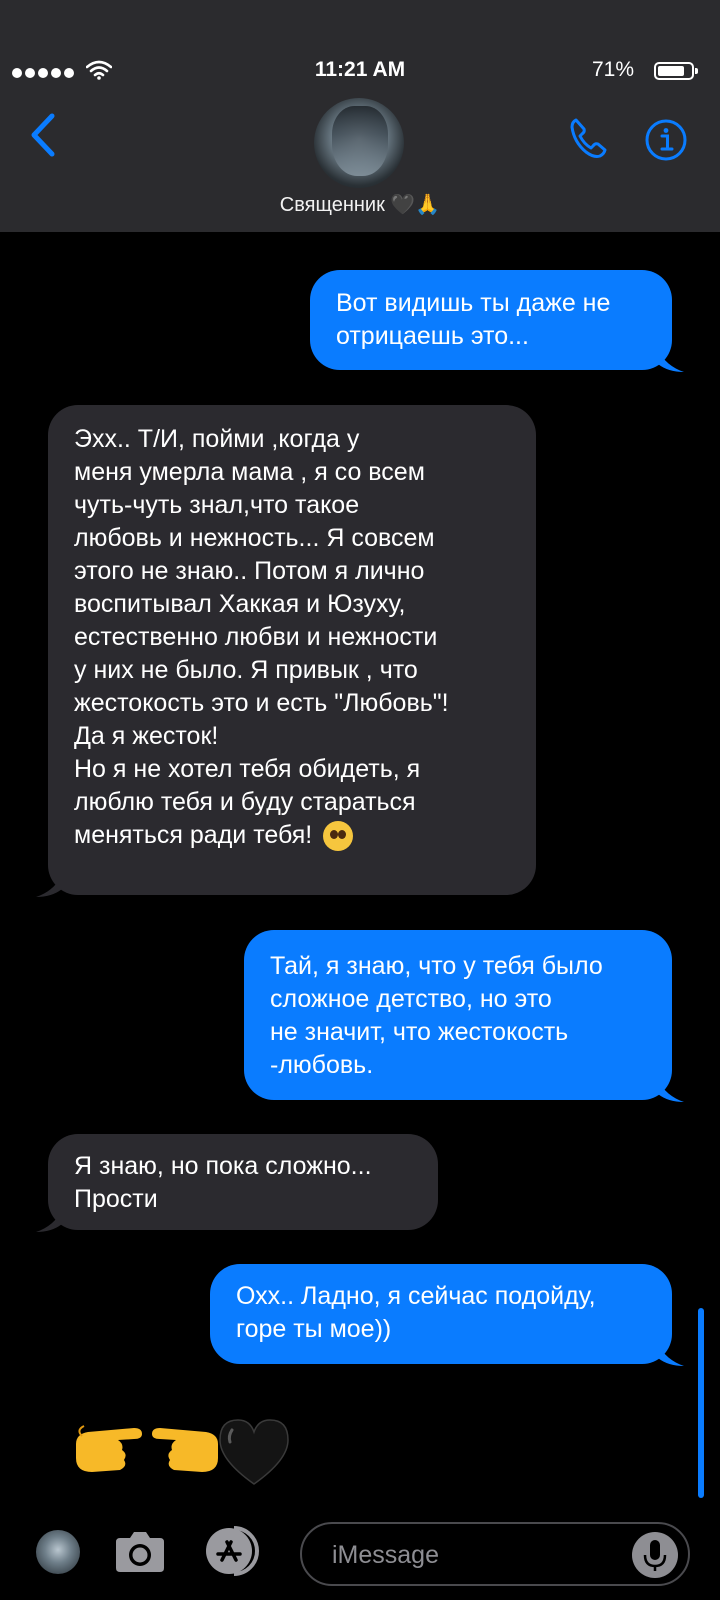  I want to click on black-heart-emoji-icon, so click(254, 1452).